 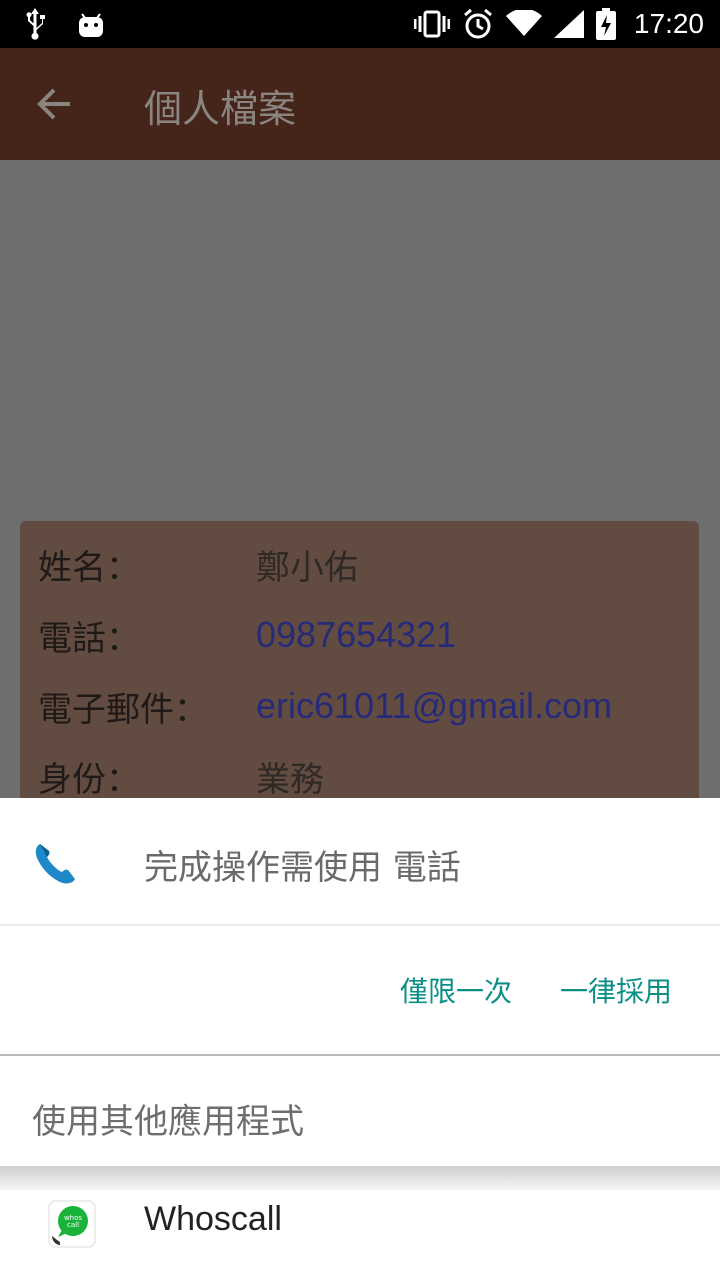 I want to click on svg-text: call, so click(x=73, y=1225).